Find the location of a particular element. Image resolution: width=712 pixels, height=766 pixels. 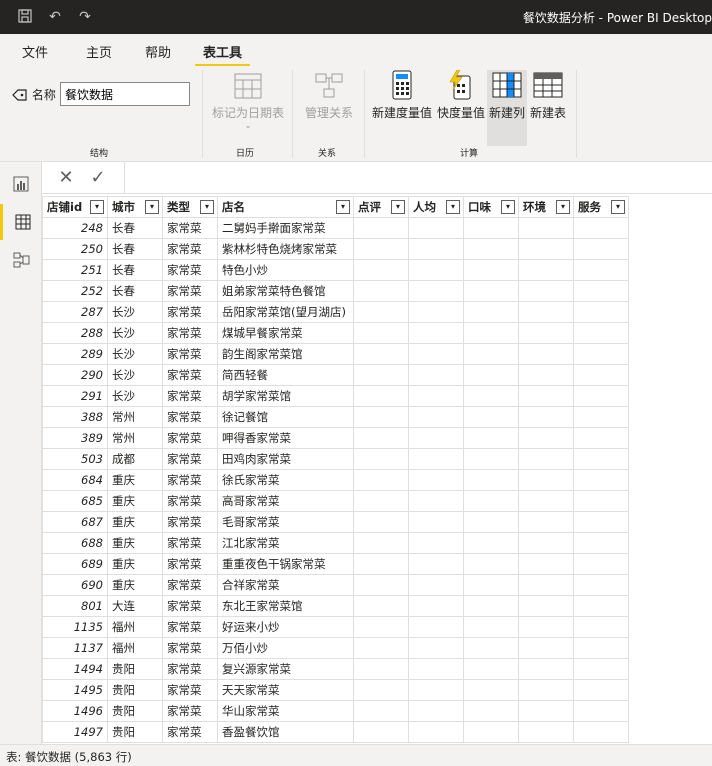

table-cell: 大连 is located at coordinates (135, 606).